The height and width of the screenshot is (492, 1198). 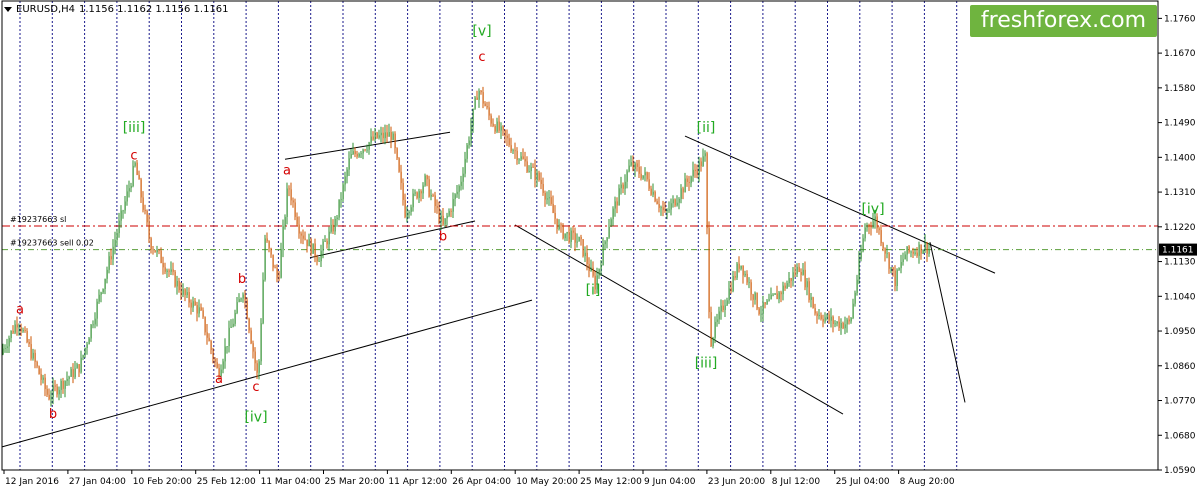 What do you see at coordinates (162, 482) in the screenshot?
I see `x-tick-label: 10 Feb 20:00` at bounding box center [162, 482].